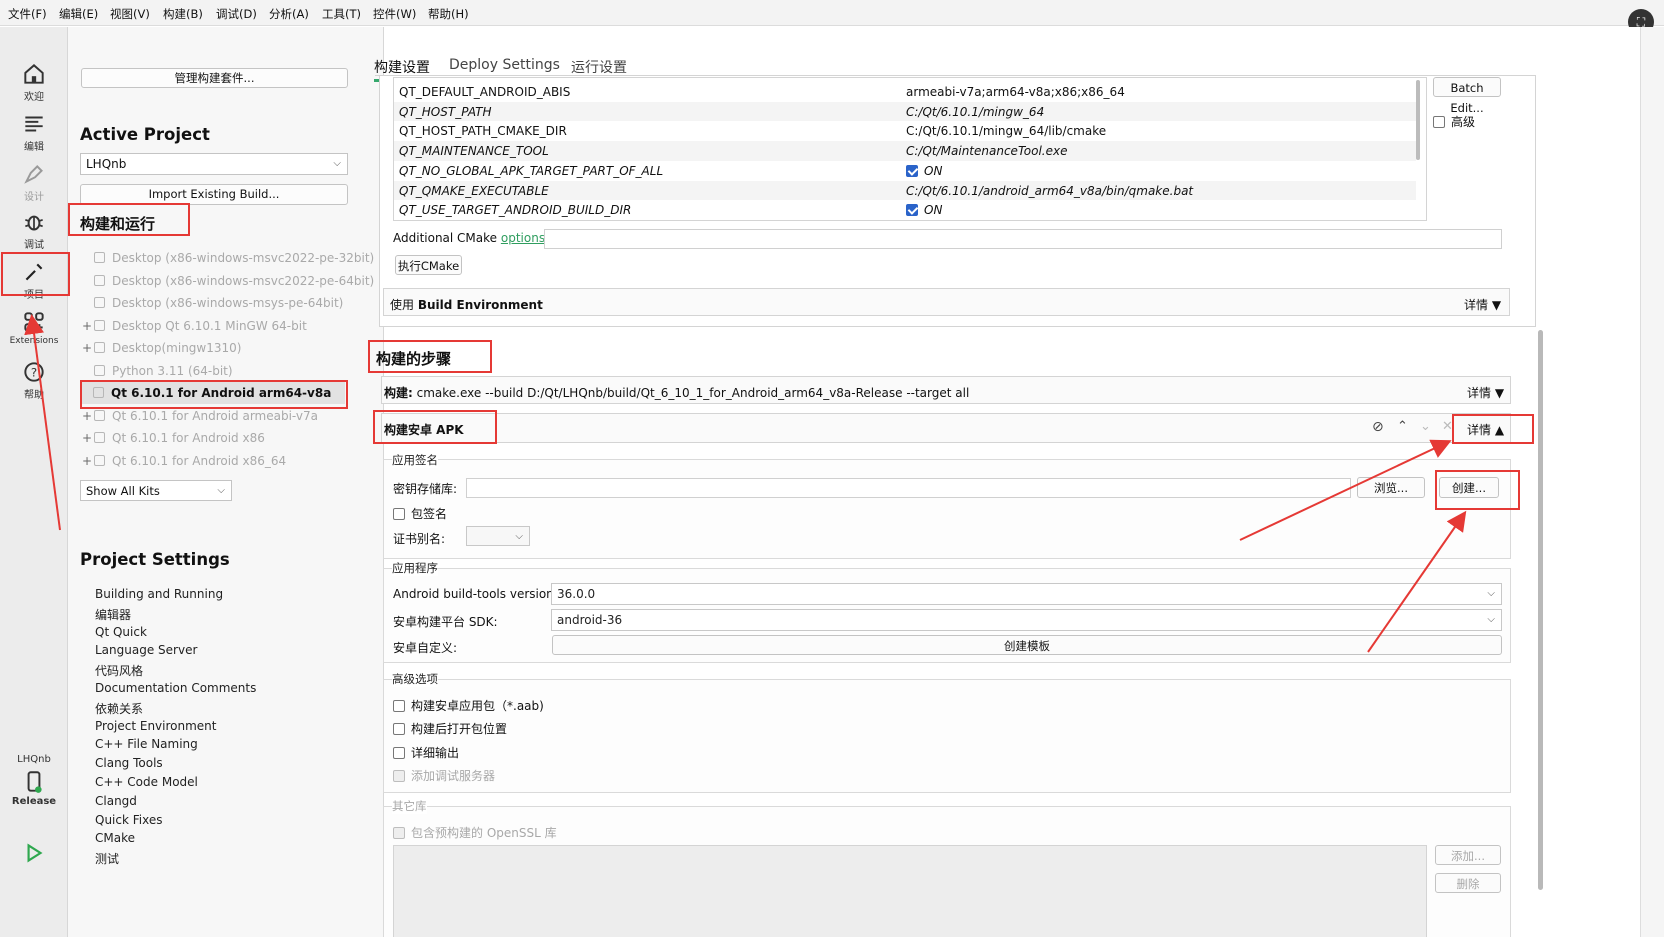 This screenshot has width=1664, height=937. Describe the element at coordinates (428, 265) in the screenshot. I see `run-cmake-button: 执行CMake` at that location.